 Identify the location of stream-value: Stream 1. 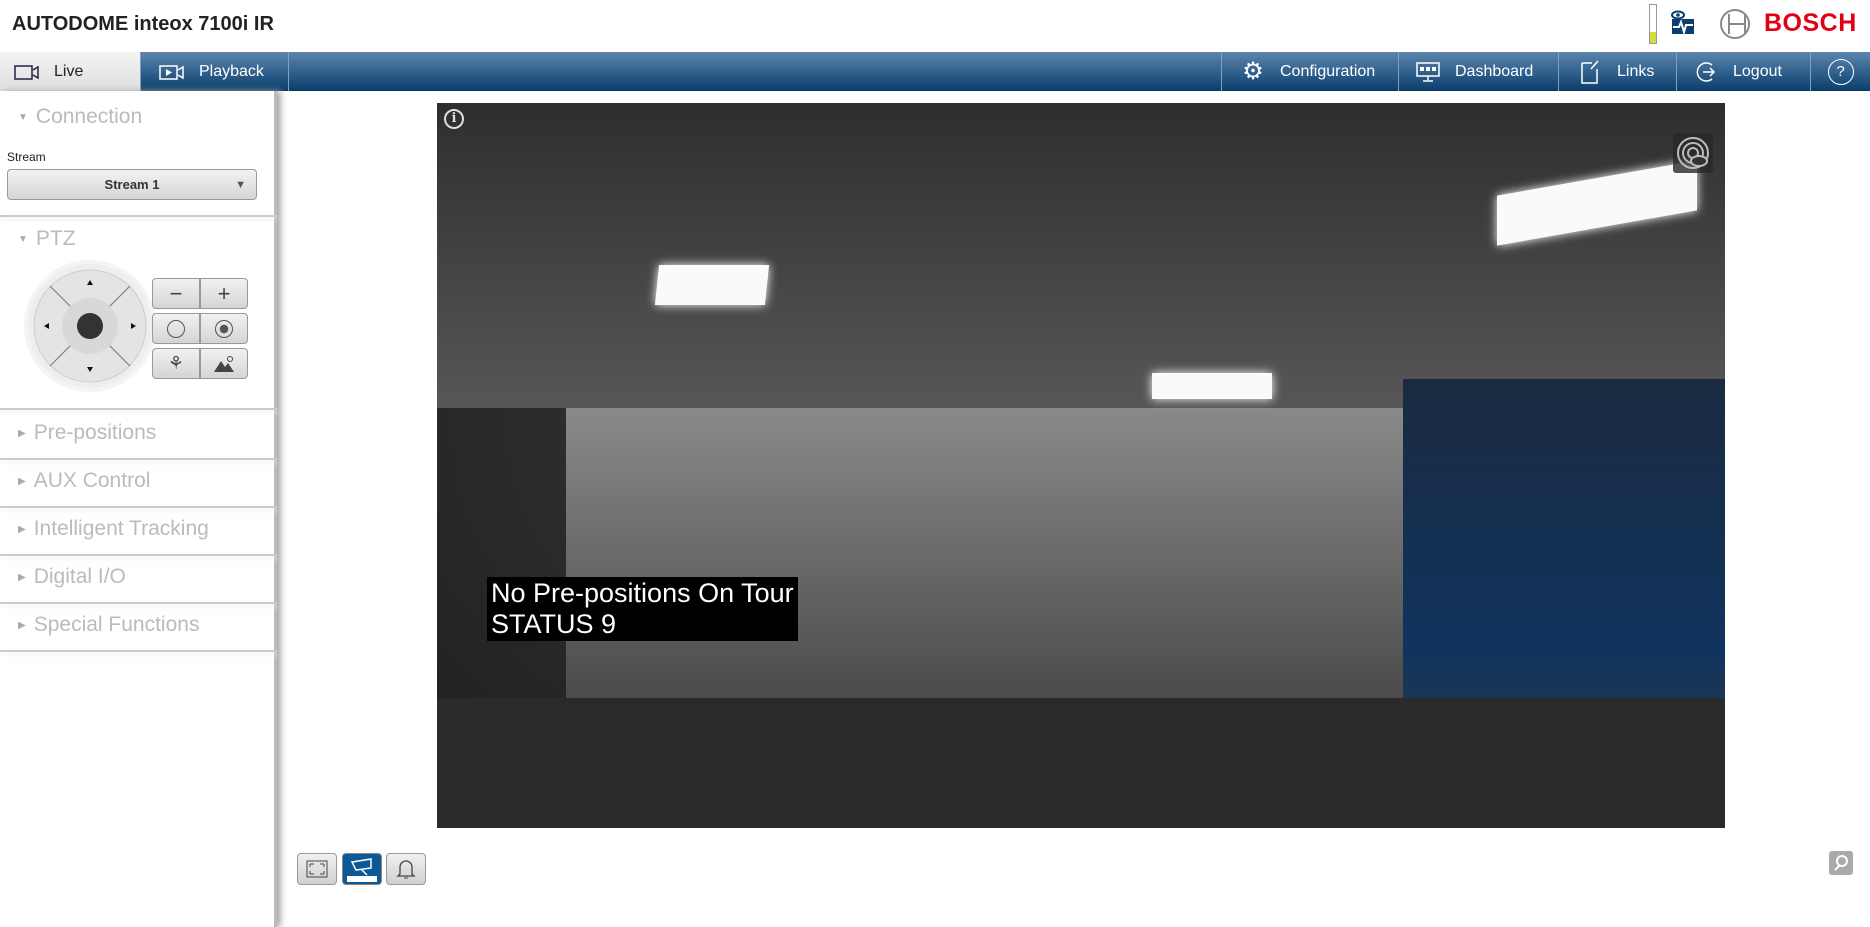
(132, 184).